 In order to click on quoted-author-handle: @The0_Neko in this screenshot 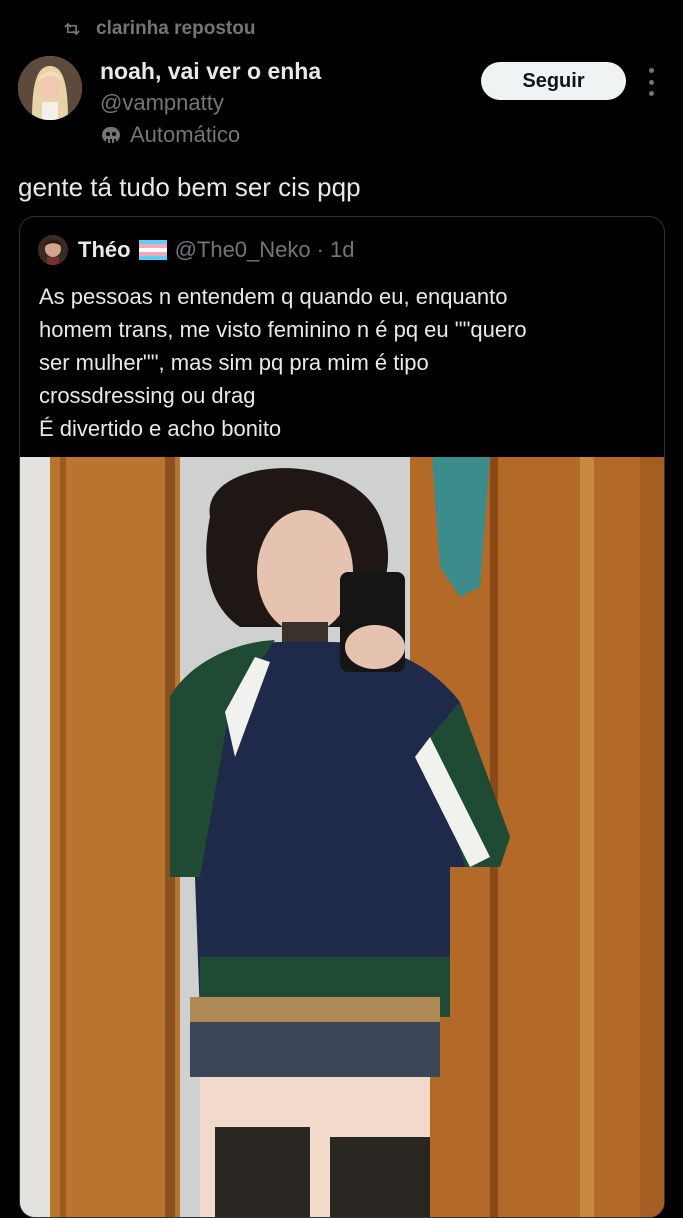, I will do `click(242, 249)`.